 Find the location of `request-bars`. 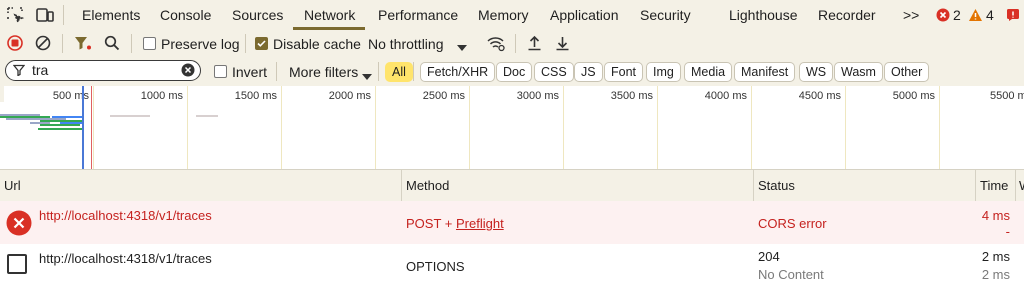

request-bars is located at coordinates (109, 122).